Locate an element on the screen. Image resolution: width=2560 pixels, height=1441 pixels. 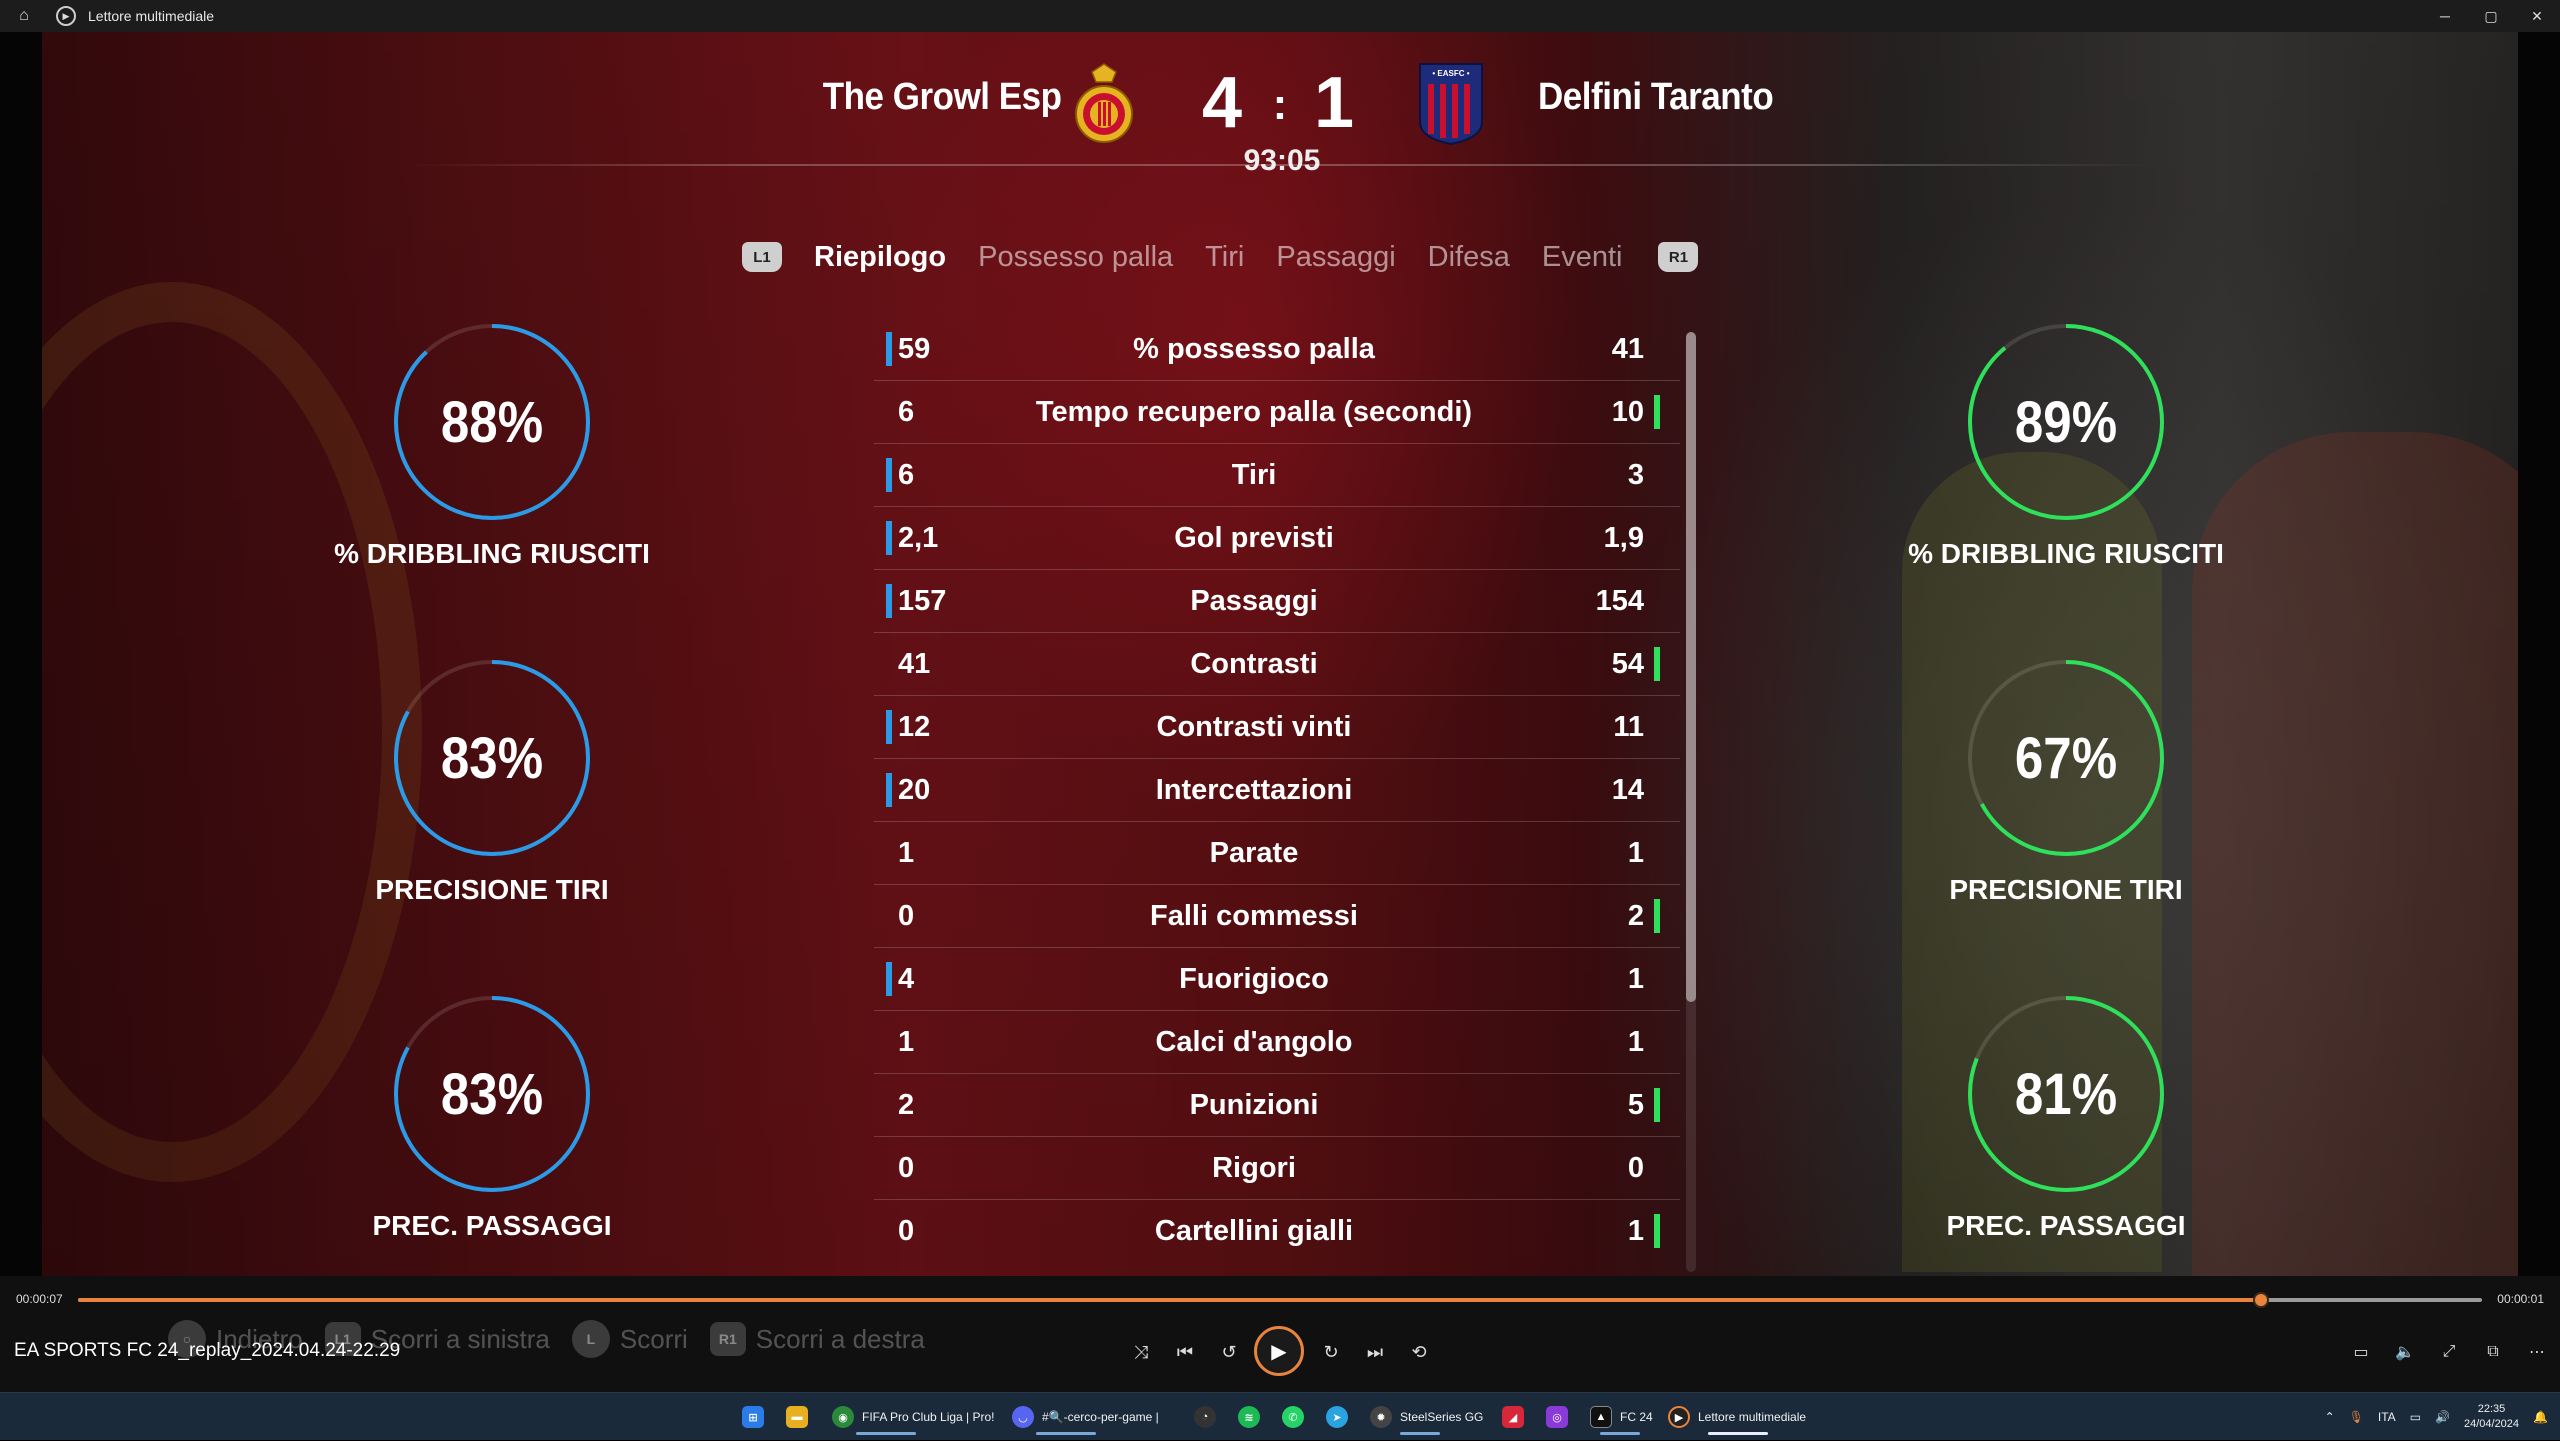
away-stat-value: 1,9 is located at coordinates (1623, 538).